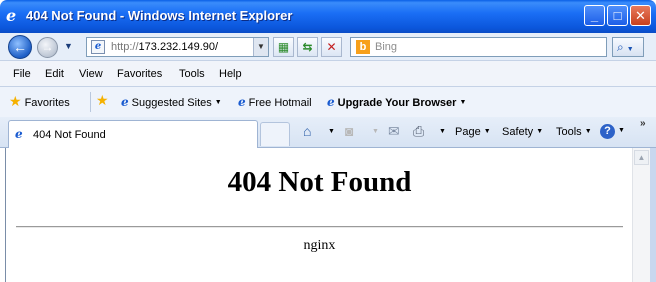 The width and height of the screenshot is (656, 282). What do you see at coordinates (275, 134) in the screenshot?
I see `new-tab-button` at bounding box center [275, 134].